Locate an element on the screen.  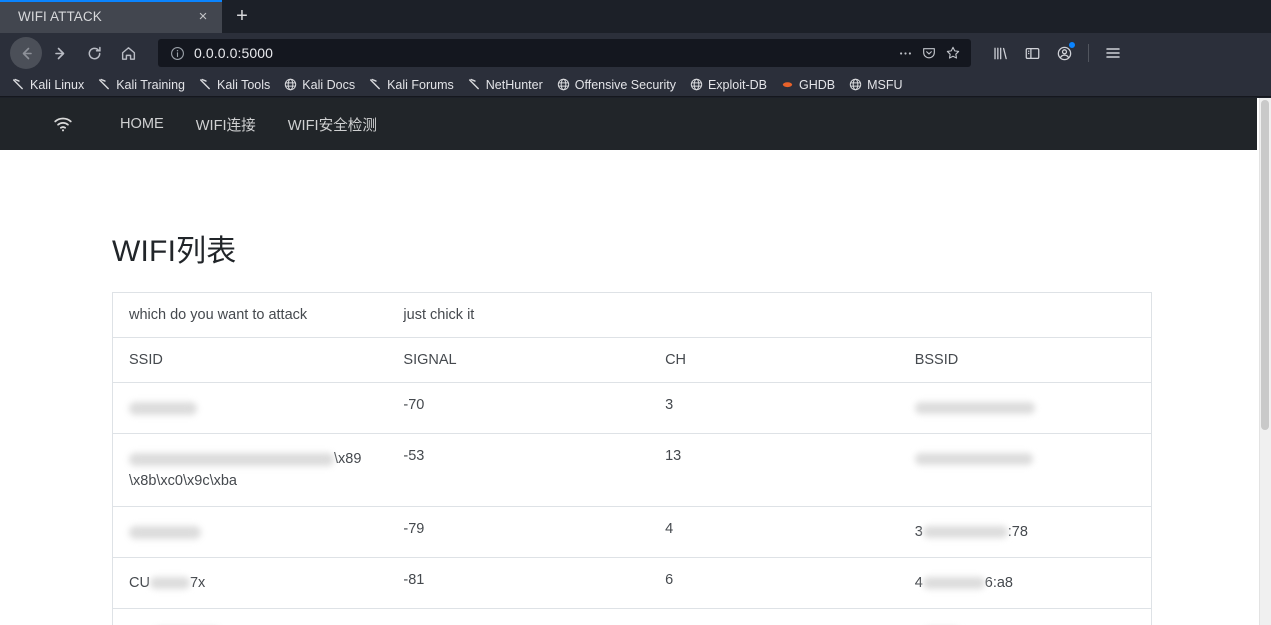
ghdb-icon is located at coordinates (787, 84).